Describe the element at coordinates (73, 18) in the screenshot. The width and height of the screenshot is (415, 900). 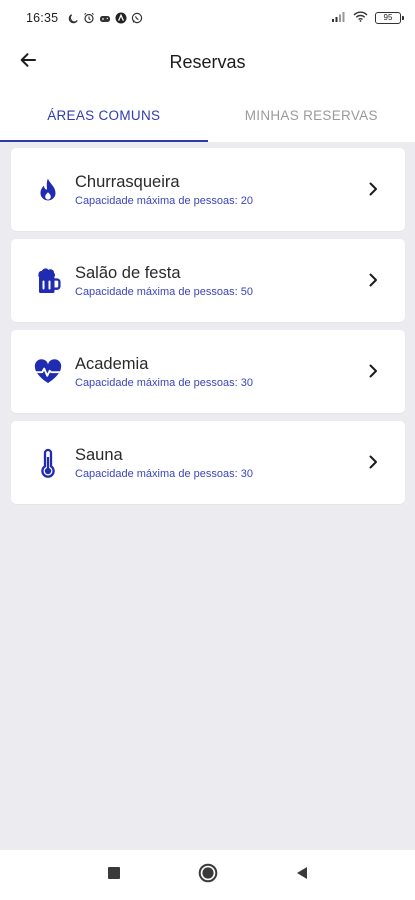
I see `moon-icon` at that location.